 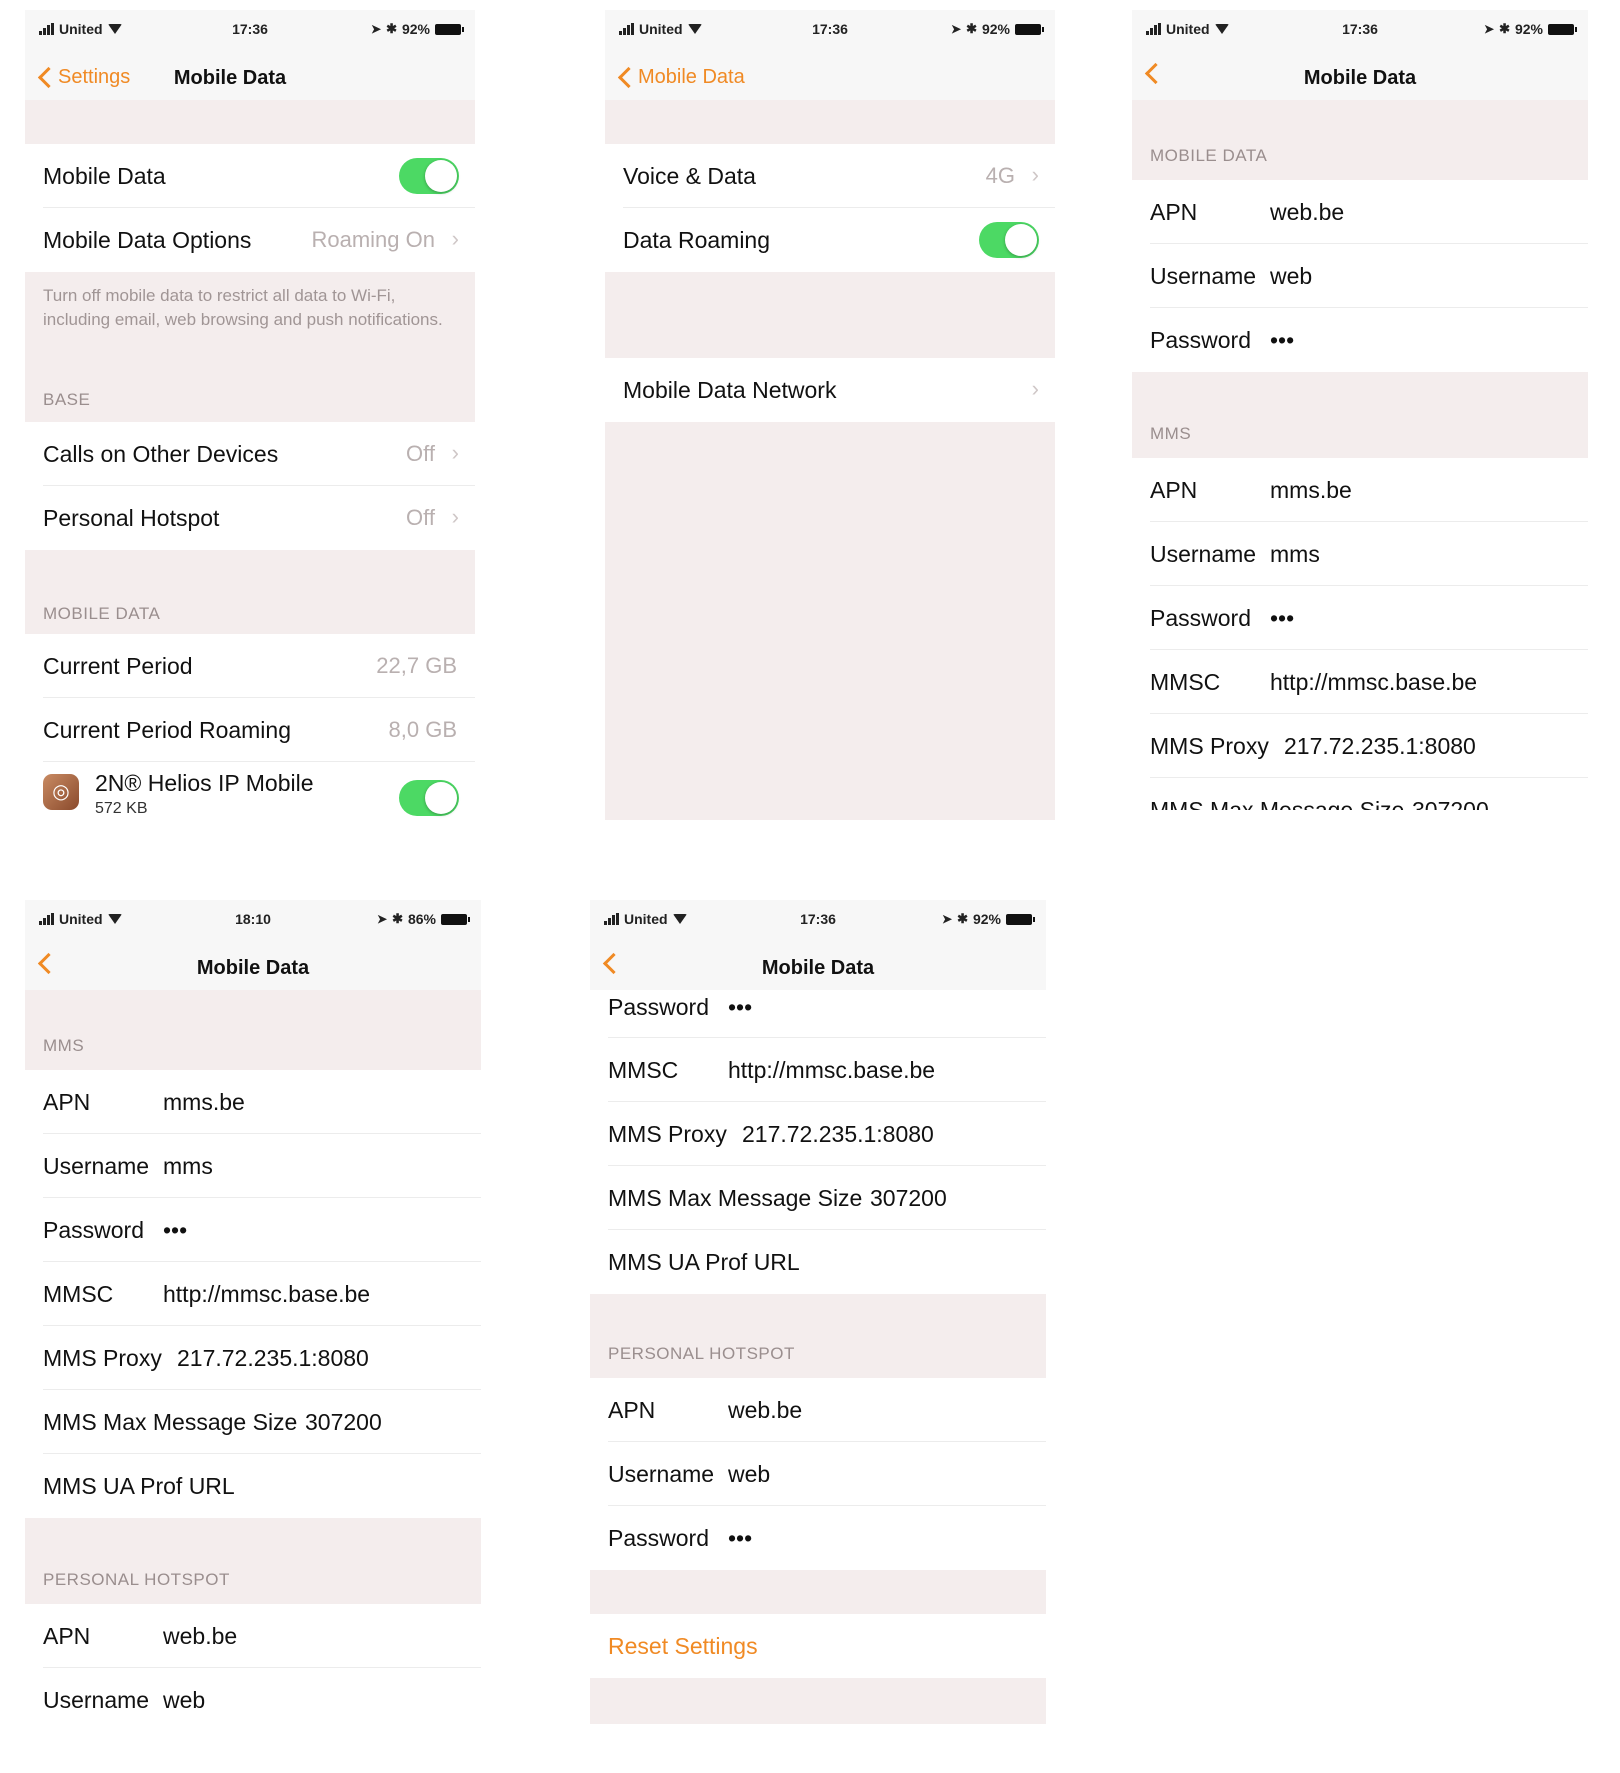 I want to click on reset-settings-row: Reset Settings, so click(x=818, y=1646).